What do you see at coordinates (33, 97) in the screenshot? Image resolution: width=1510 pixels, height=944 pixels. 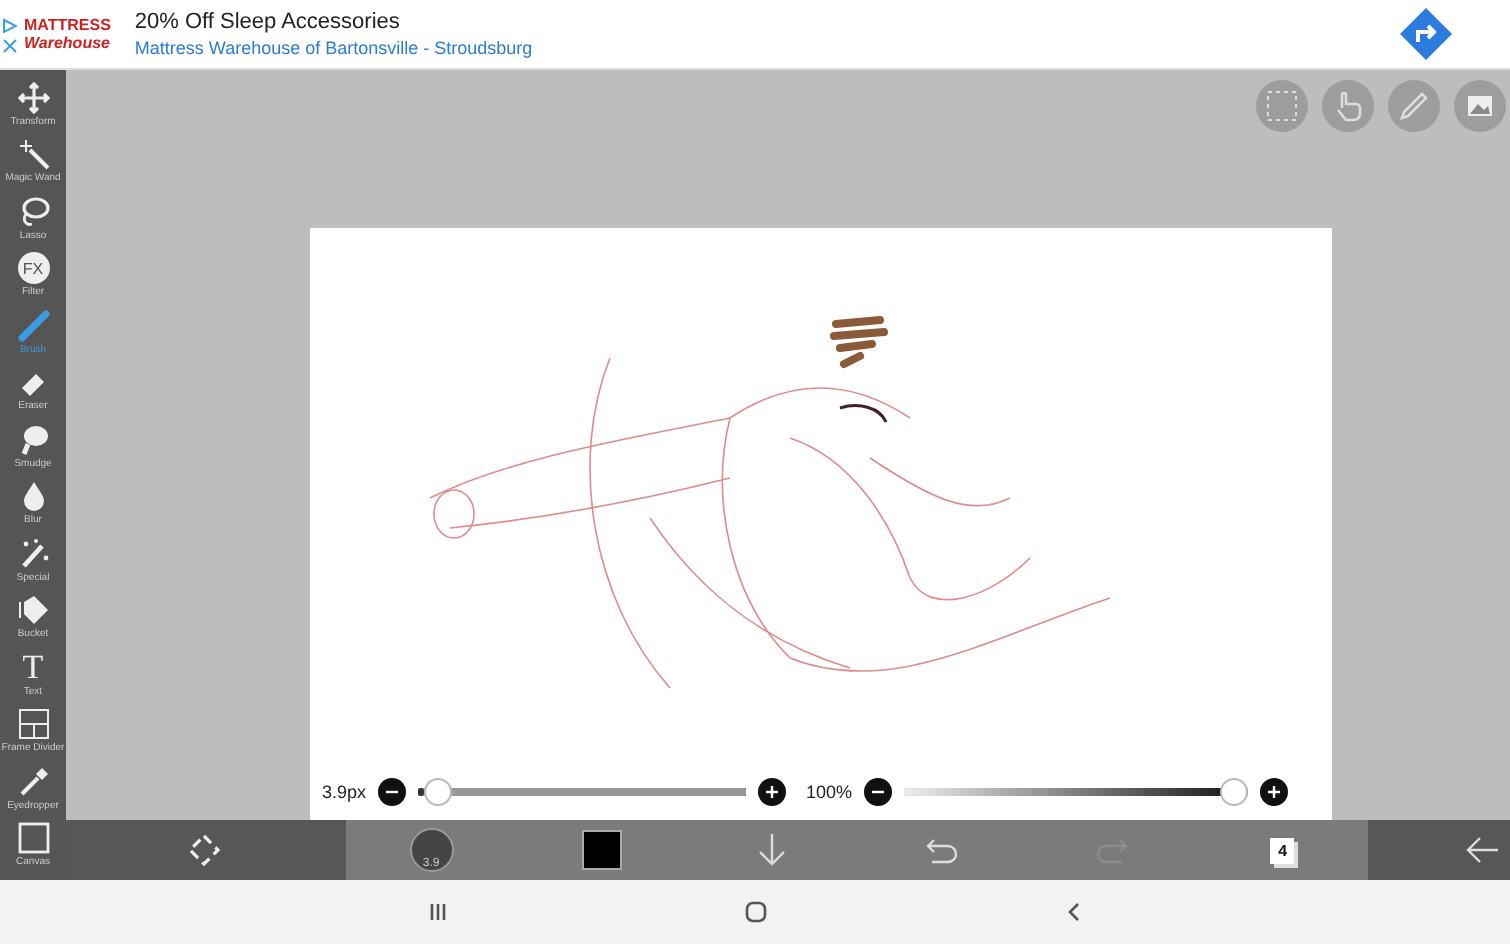 I see `move-arrows-icon` at bounding box center [33, 97].